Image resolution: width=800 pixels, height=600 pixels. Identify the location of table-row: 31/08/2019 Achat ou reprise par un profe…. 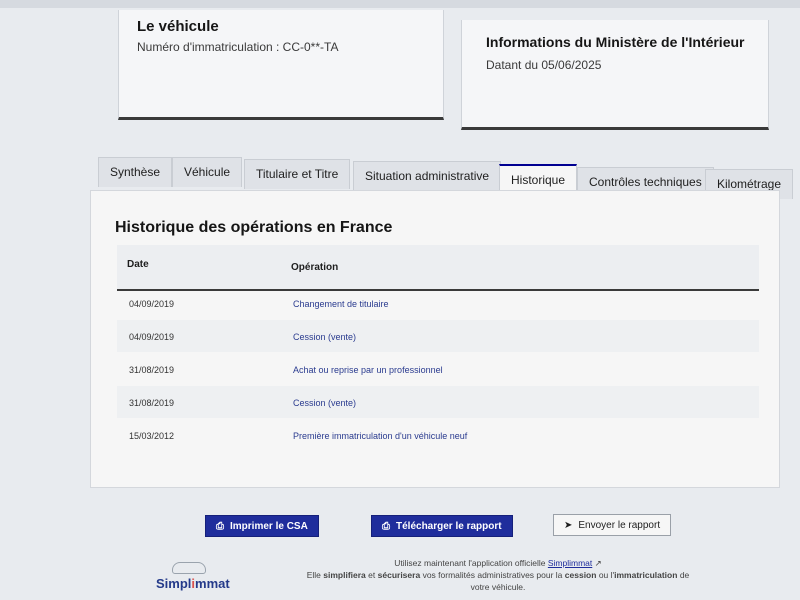
(438, 369).